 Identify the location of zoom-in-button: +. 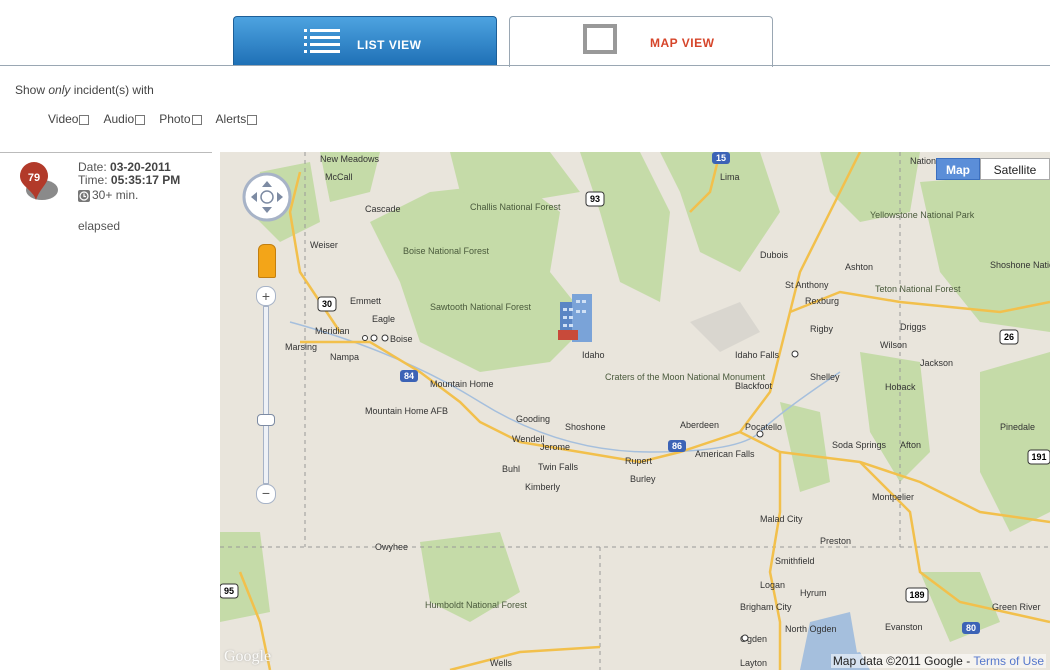
(266, 296).